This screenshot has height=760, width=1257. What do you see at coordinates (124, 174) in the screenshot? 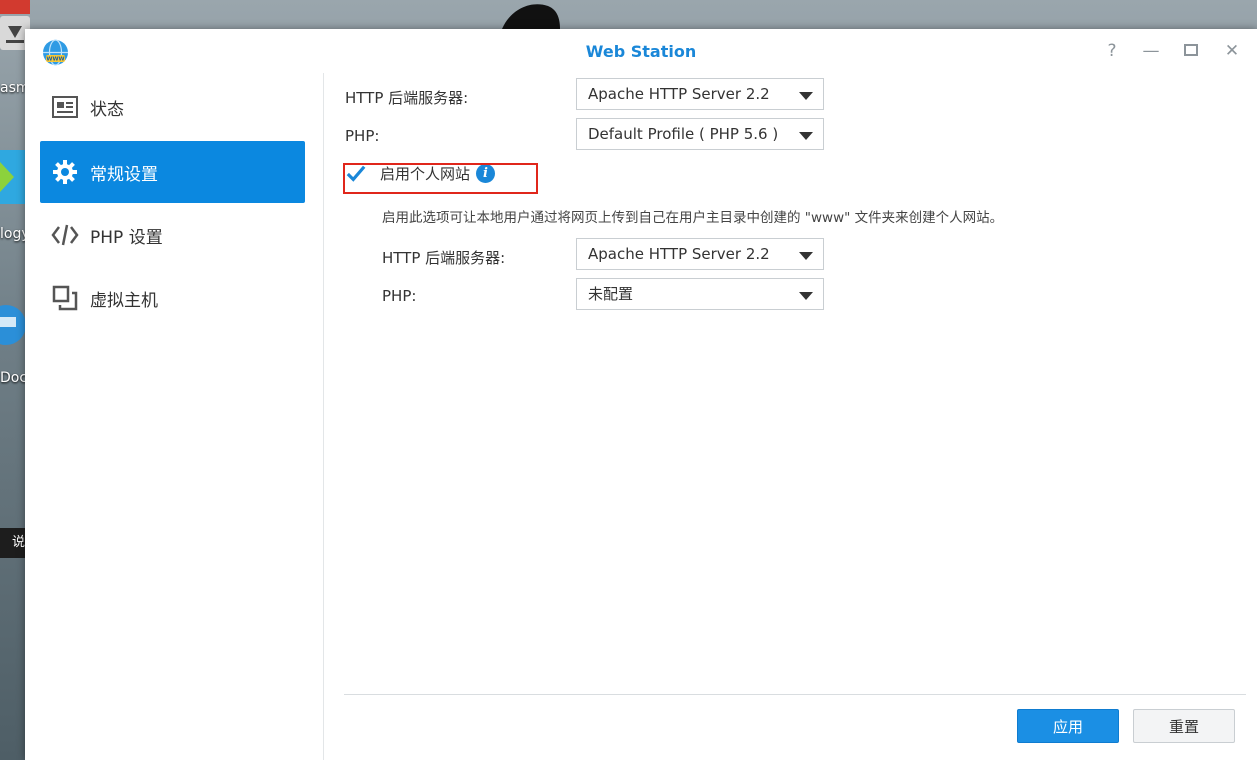
I see `sidebar-item-label: 常规设置` at bounding box center [124, 174].